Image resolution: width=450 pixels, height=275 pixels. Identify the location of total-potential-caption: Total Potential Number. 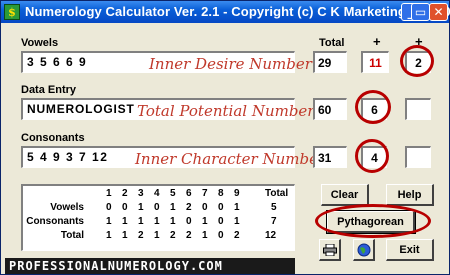
(226, 111).